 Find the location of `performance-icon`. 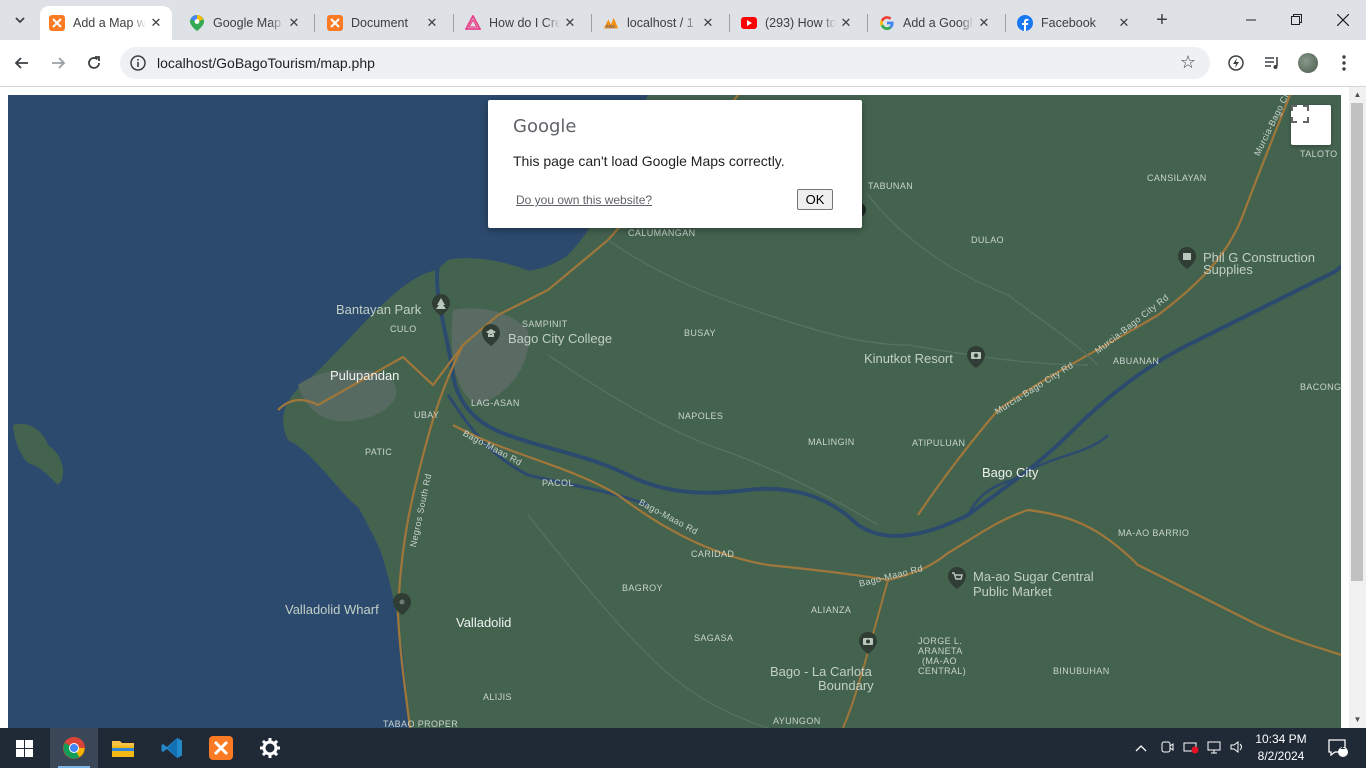

performance-icon is located at coordinates (1236, 63).